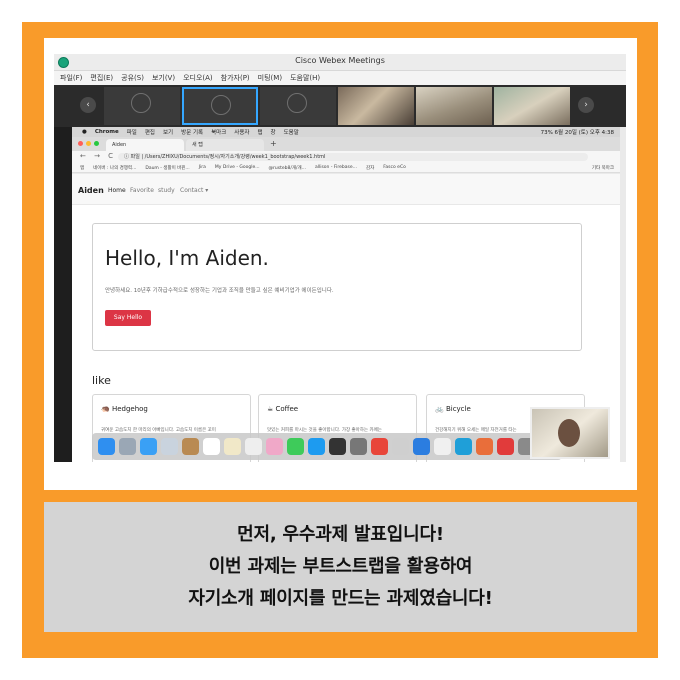 The height and width of the screenshot is (680, 680). Describe the element at coordinates (305, 78) in the screenshot. I see `menu-help: 도움말(H)` at that location.